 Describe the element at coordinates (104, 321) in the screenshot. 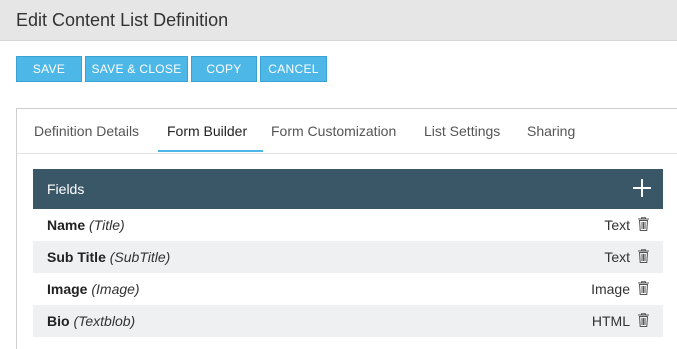

I see `field-key: (Textblob)` at that location.